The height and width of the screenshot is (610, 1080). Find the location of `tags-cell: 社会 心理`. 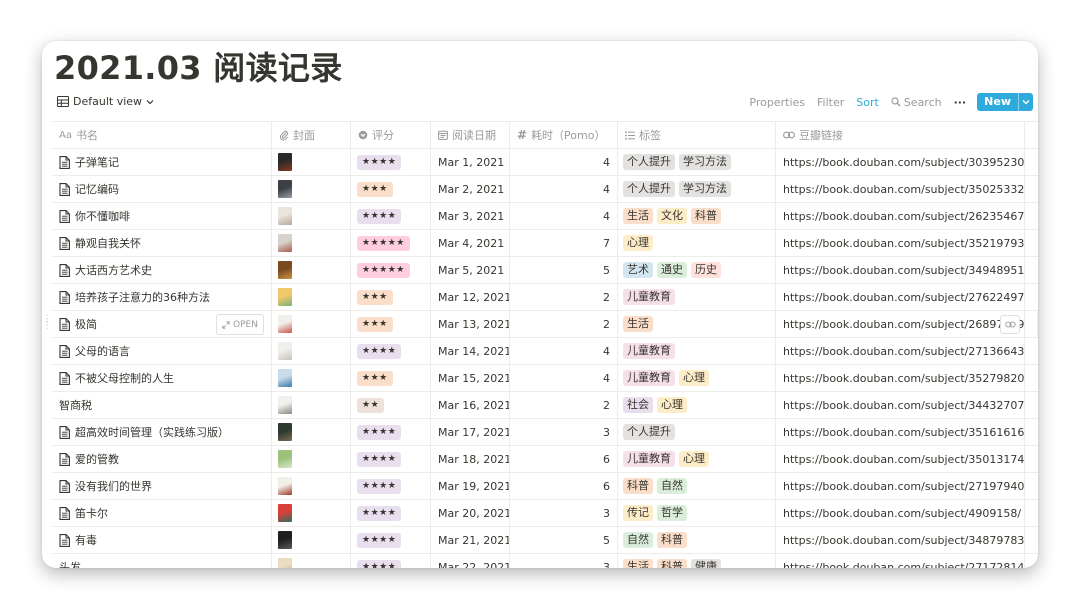

tags-cell: 社会 心理 is located at coordinates (697, 405).